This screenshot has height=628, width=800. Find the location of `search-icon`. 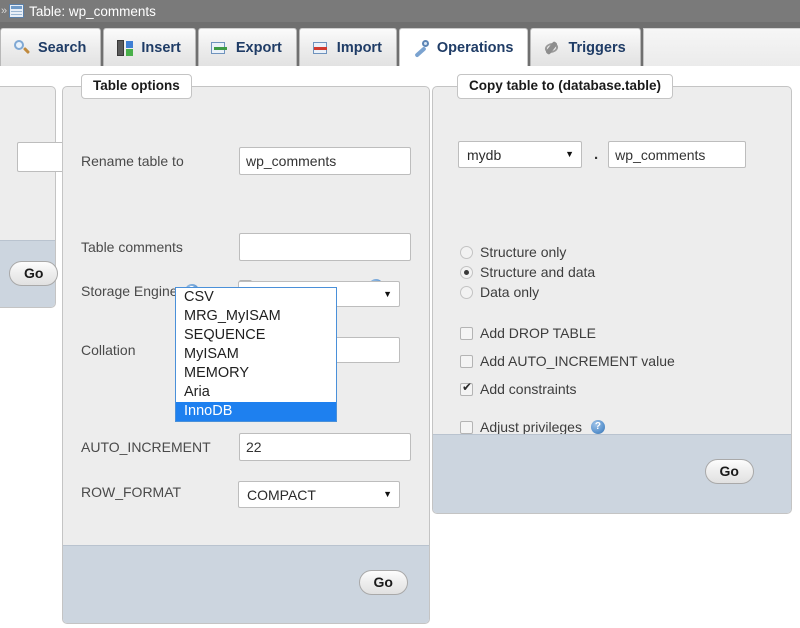

search-icon is located at coordinates (22, 48).